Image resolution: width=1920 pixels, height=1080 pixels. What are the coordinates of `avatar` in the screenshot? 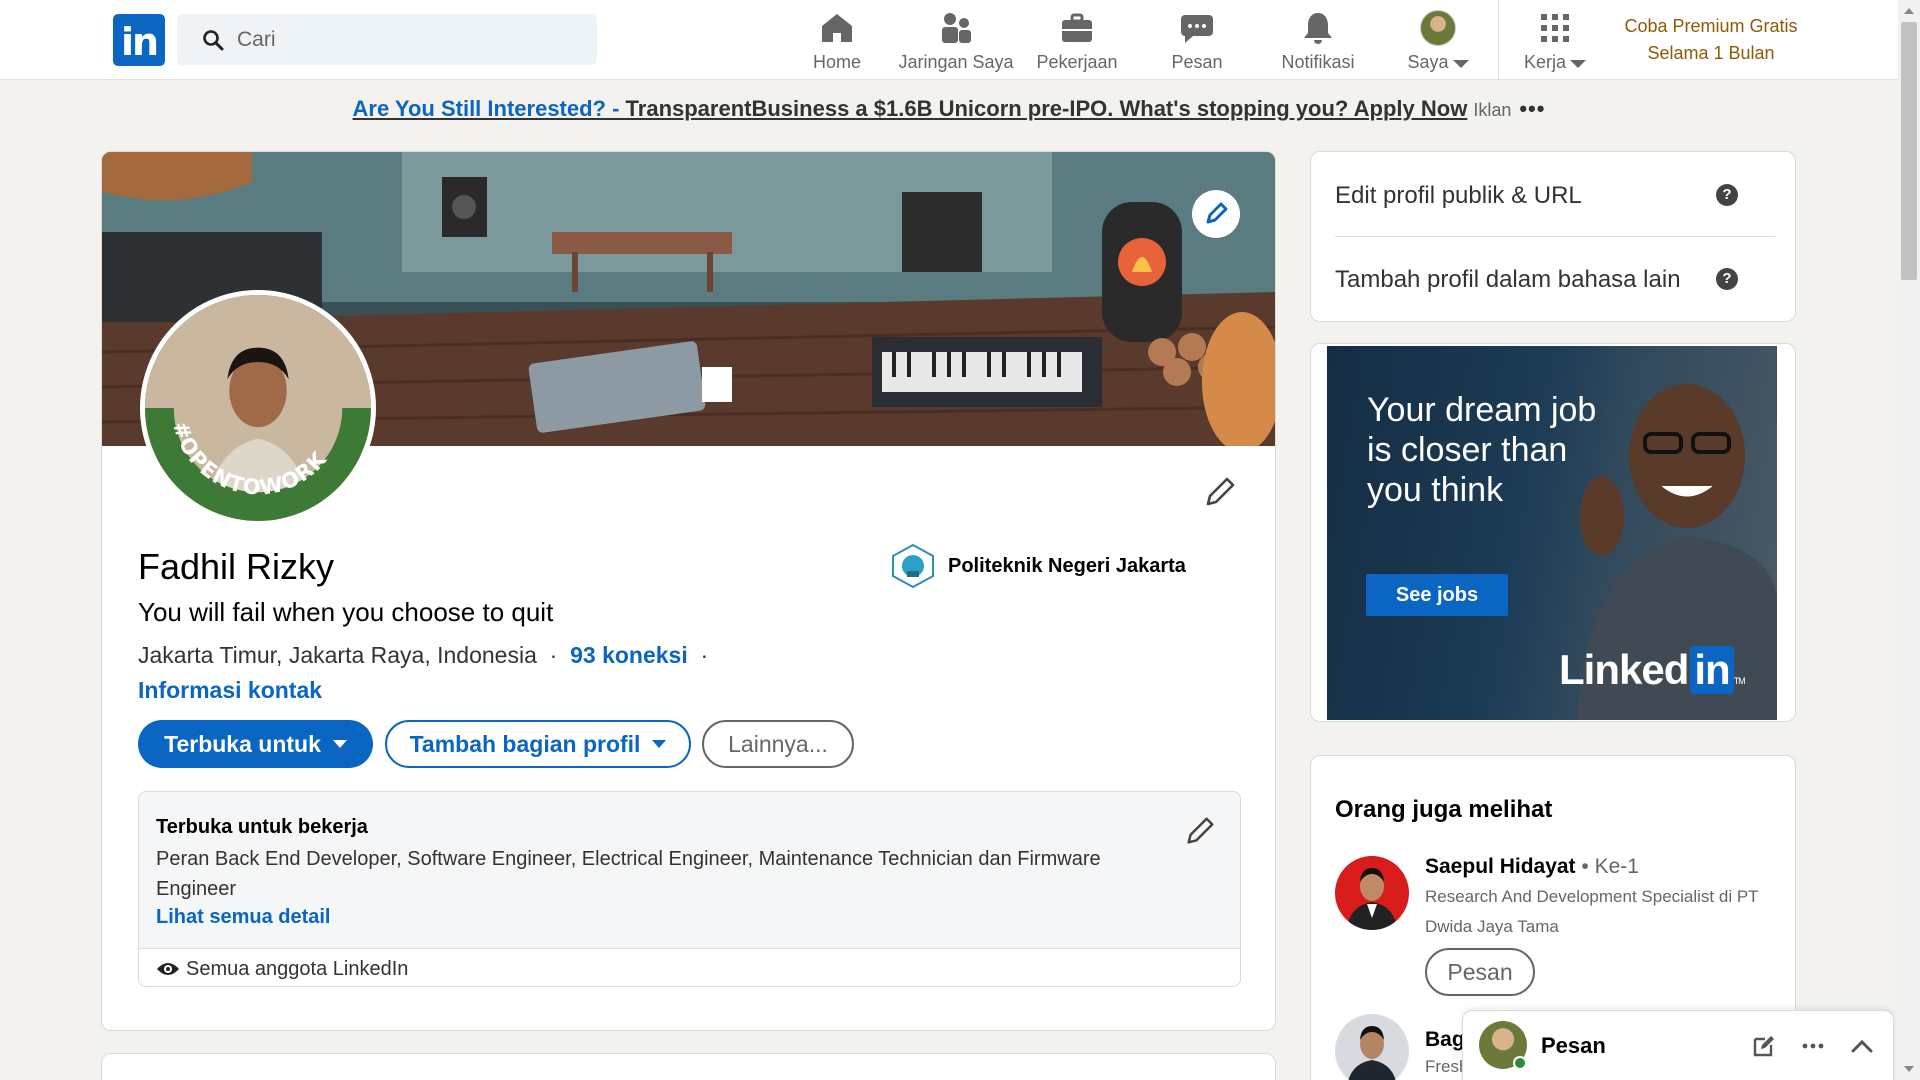 It's located at (1438, 28).